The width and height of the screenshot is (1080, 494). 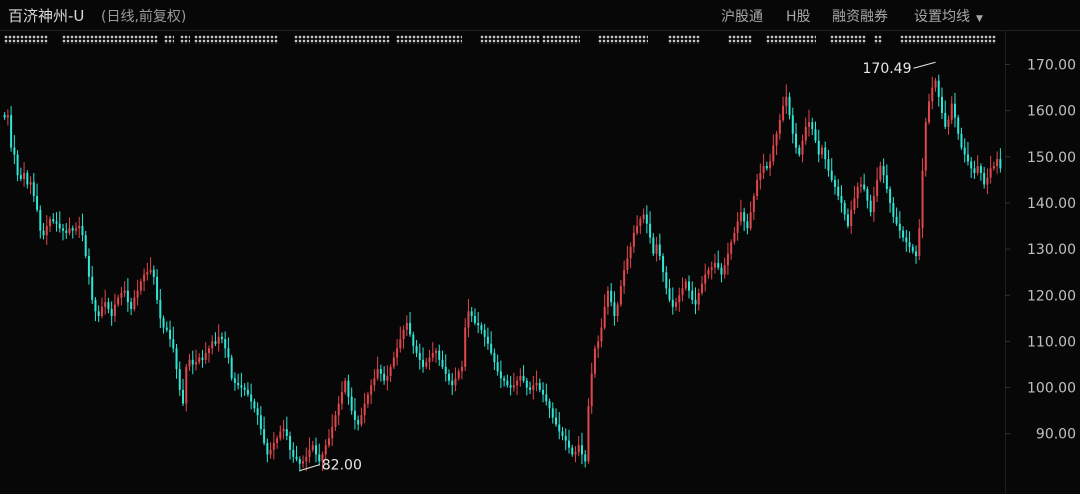 I want to click on nav-h-shares: H股, so click(x=798, y=16).